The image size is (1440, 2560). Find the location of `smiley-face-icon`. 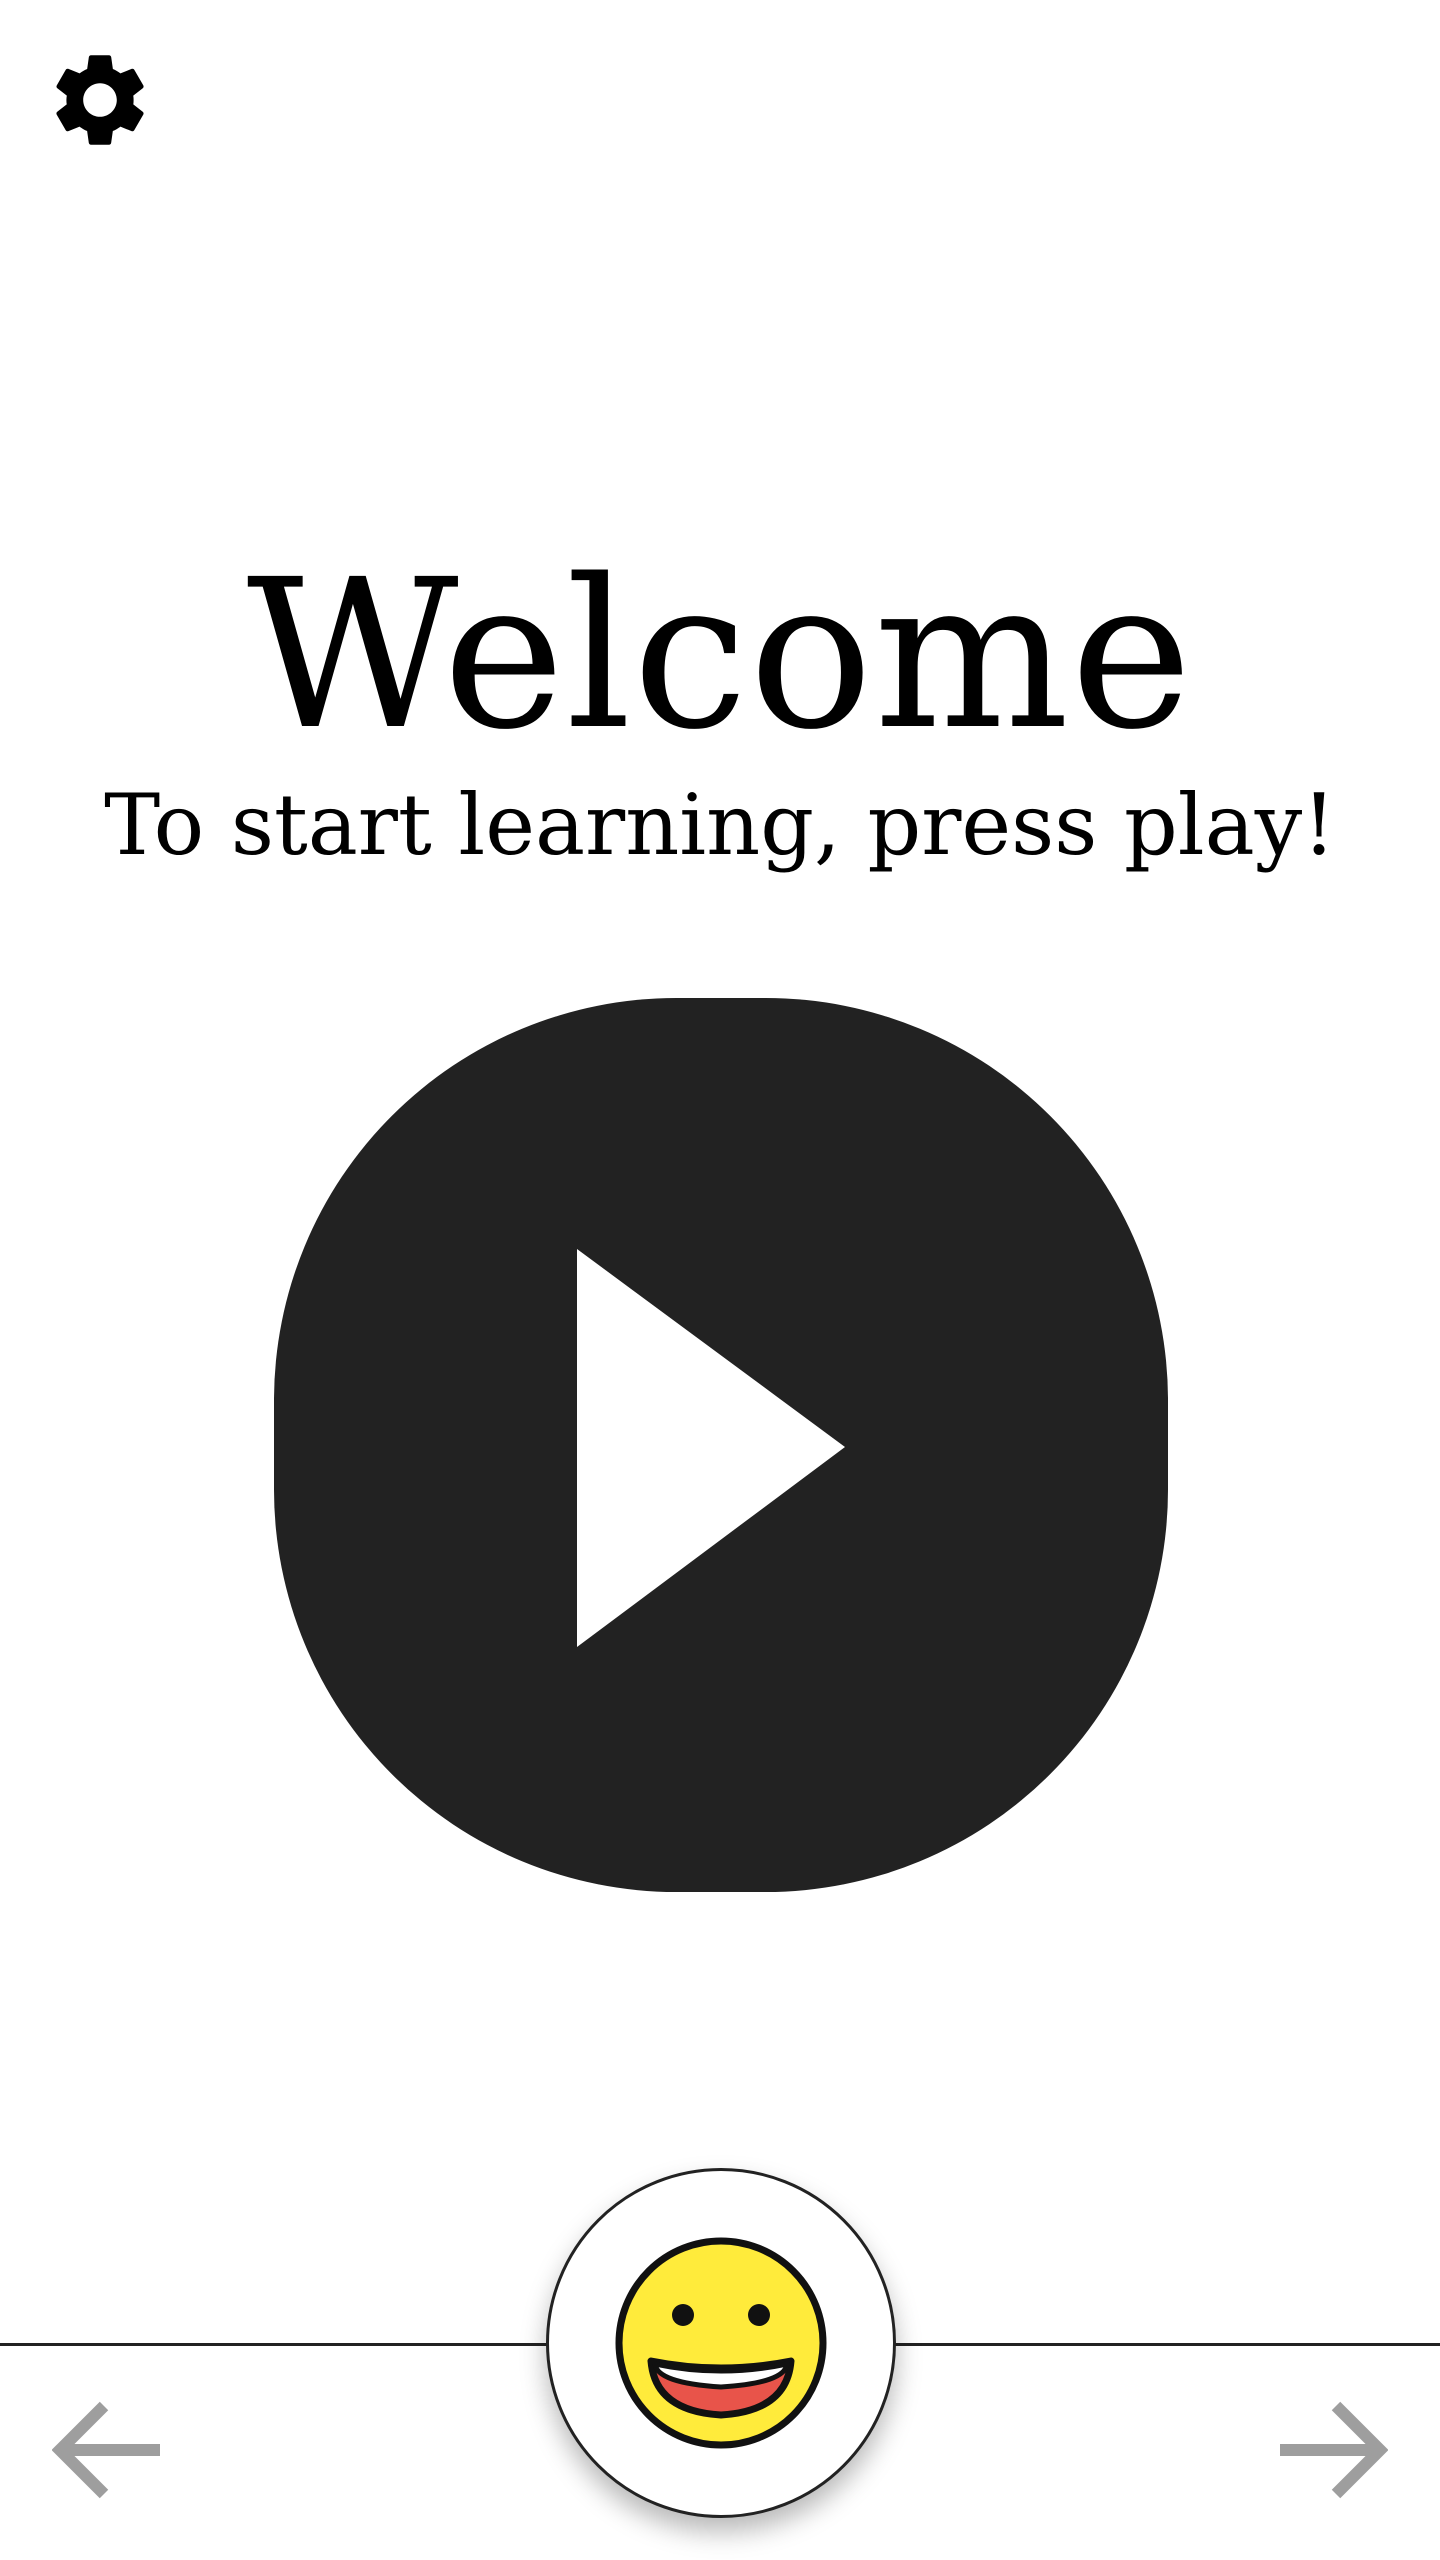

smiley-face-icon is located at coordinates (721, 2343).